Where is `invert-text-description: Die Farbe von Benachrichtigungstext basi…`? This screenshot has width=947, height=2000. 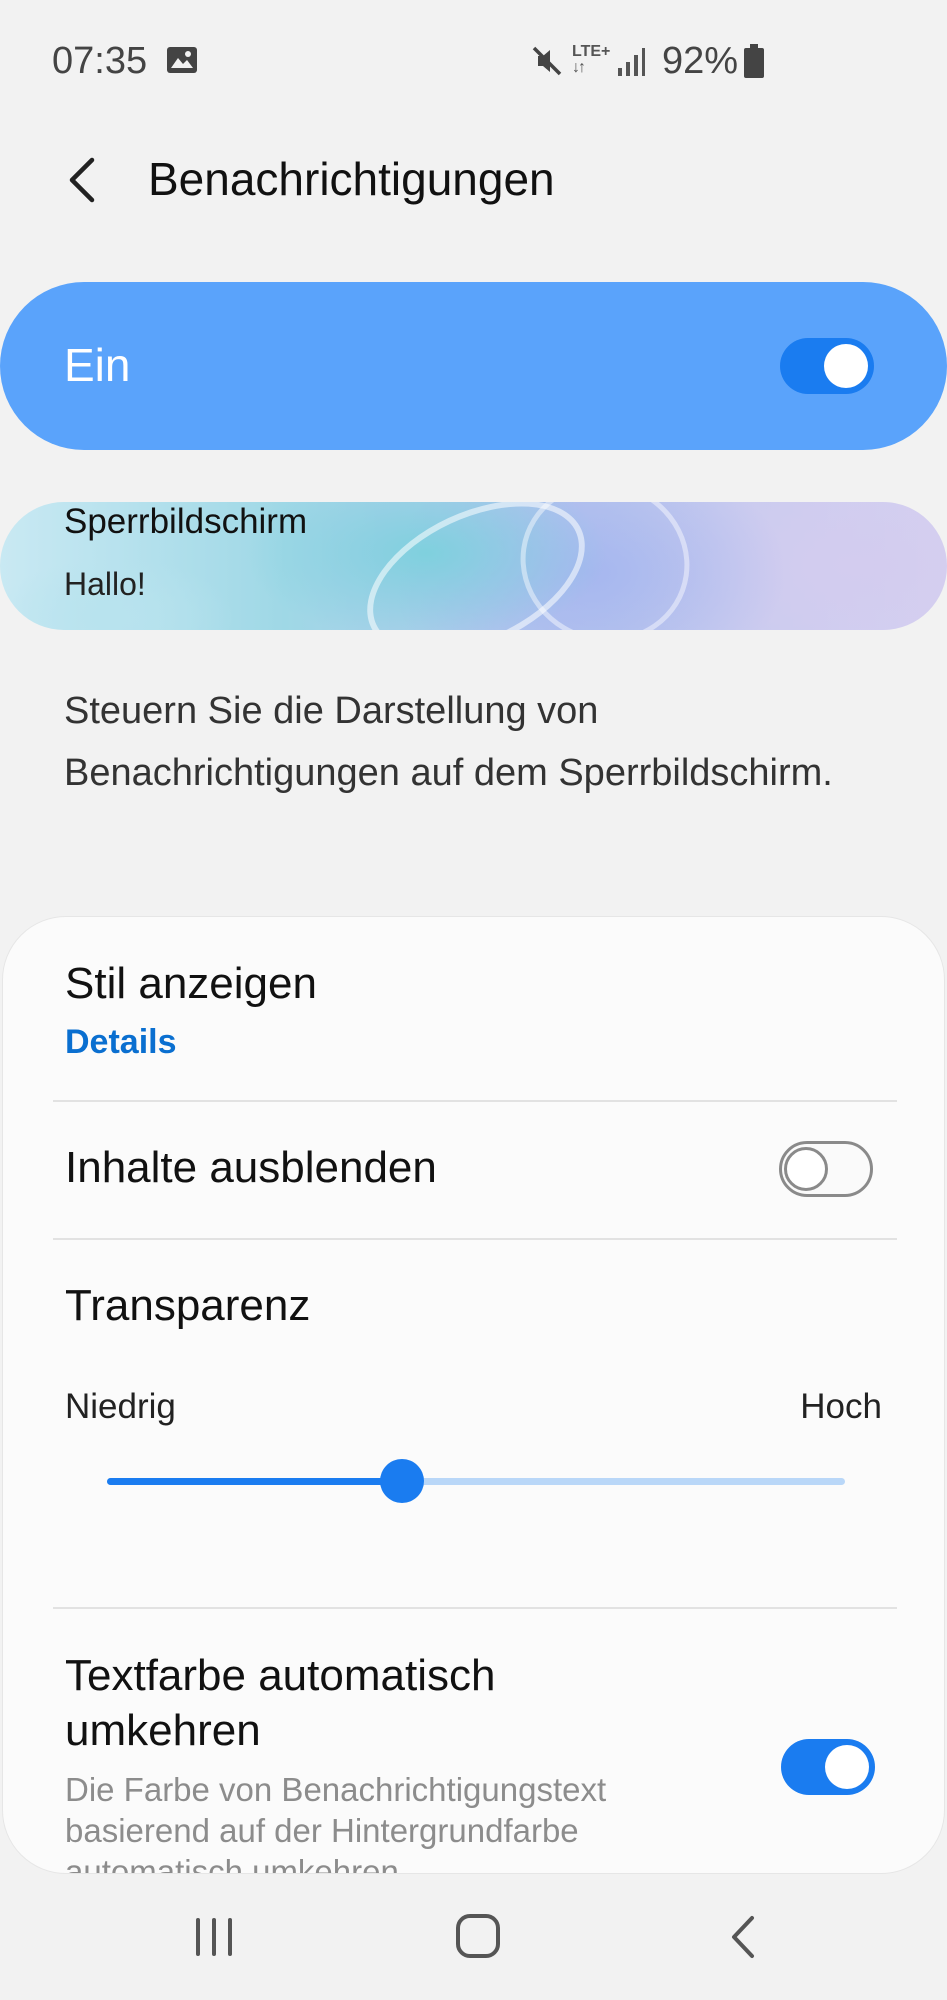
invert-text-description: Die Farbe von Benachrichtigungstext basi… is located at coordinates (336, 1822).